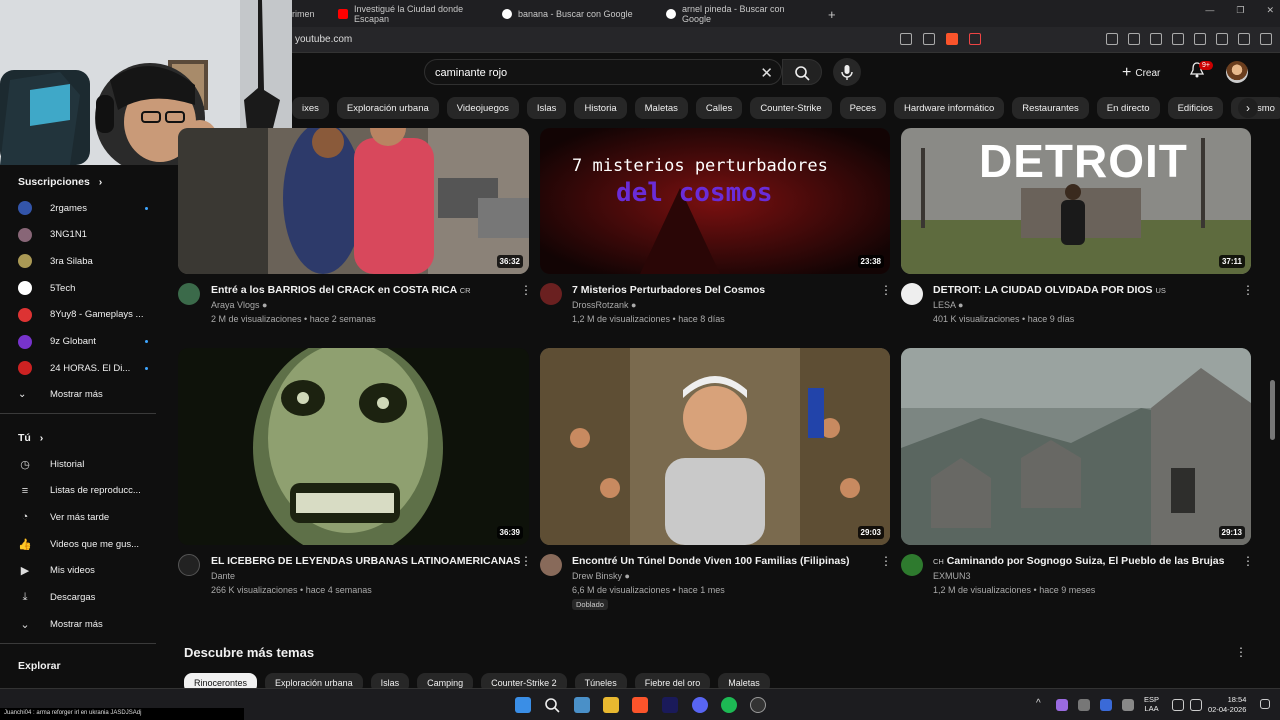  What do you see at coordinates (1106, 705) in the screenshot?
I see `steam-icon` at bounding box center [1106, 705].